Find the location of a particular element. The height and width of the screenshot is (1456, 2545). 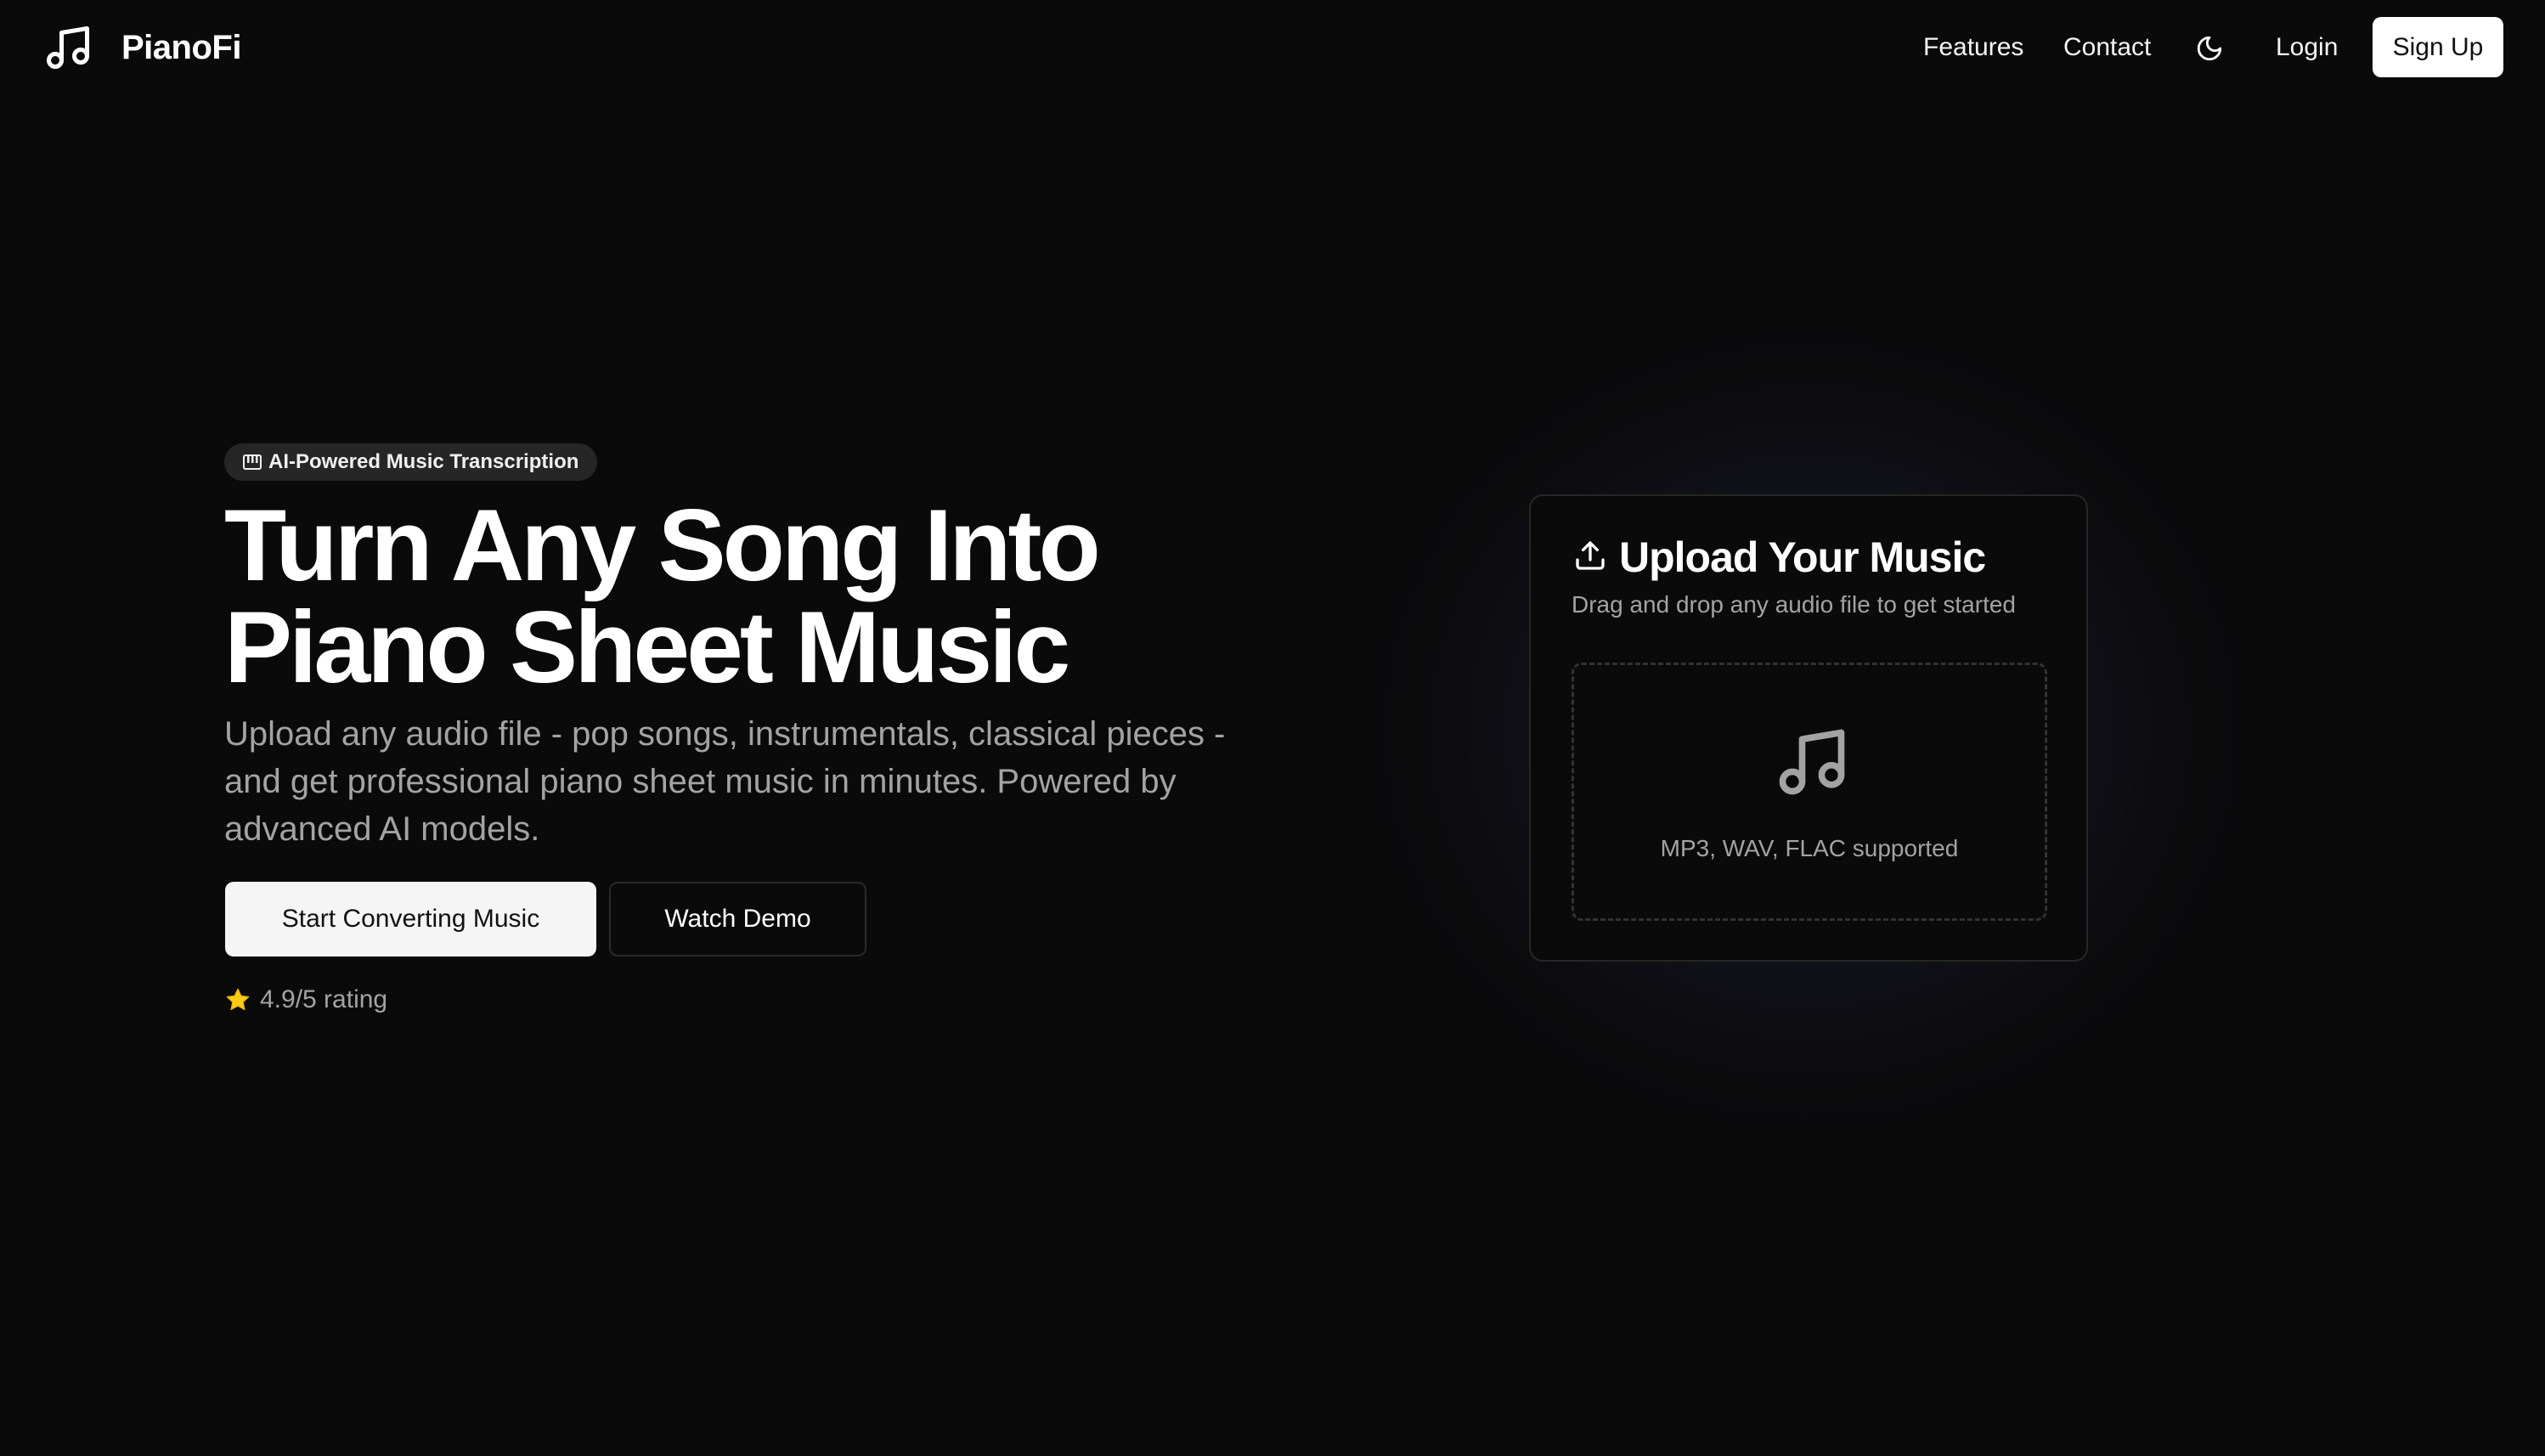

supported-formats-text: MP3, WAV, FLAC supported is located at coordinates (1809, 848).